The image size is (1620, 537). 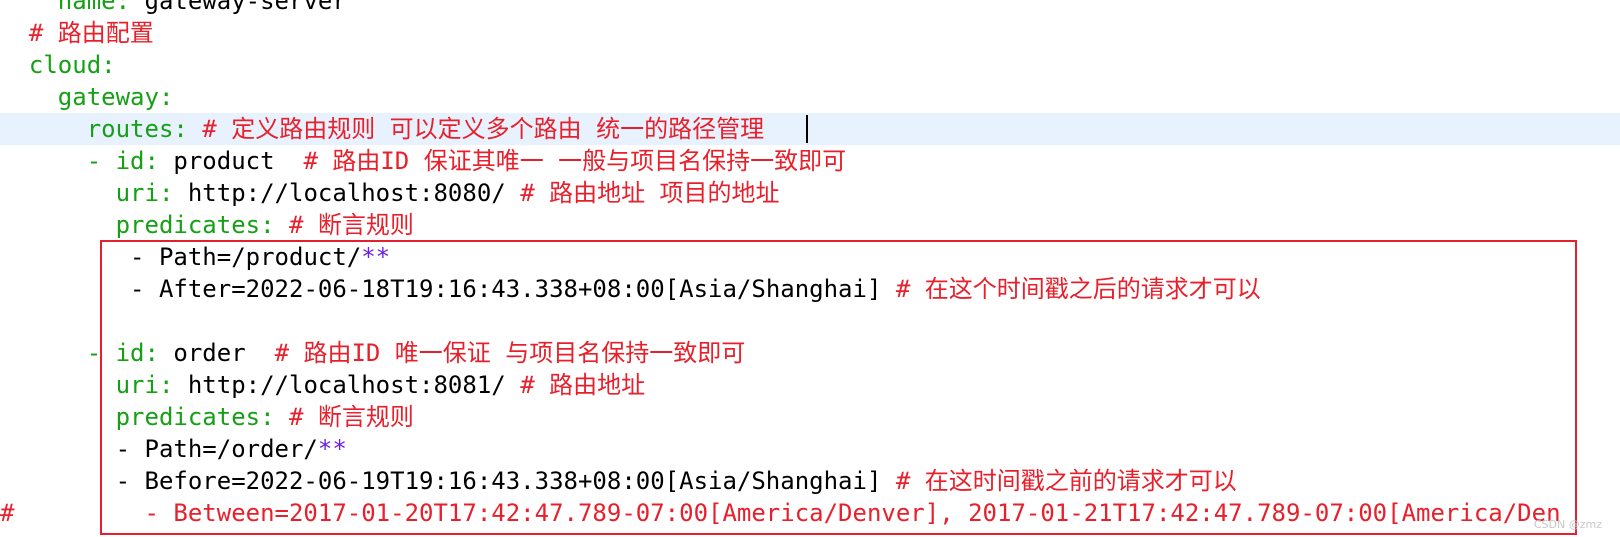 What do you see at coordinates (810, 33) in the screenshot?
I see `code-line: # 路由配置` at bounding box center [810, 33].